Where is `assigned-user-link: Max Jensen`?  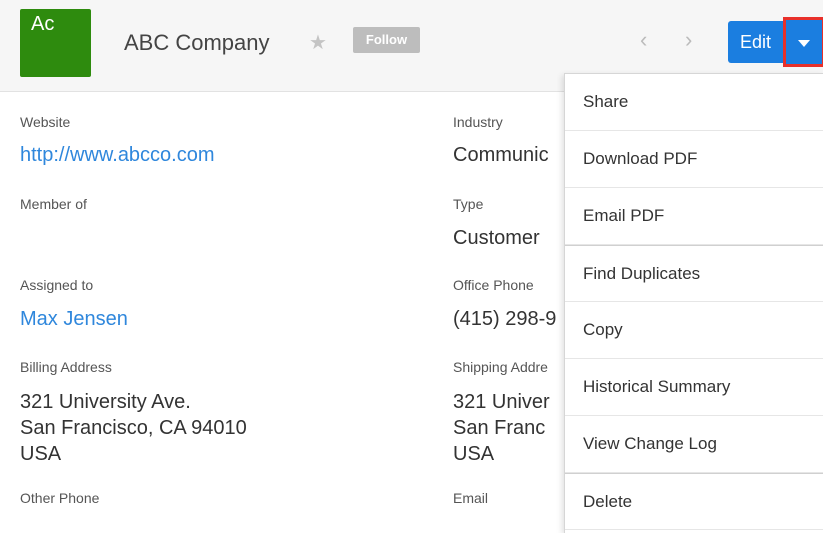 assigned-user-link: Max Jensen is located at coordinates (74, 319).